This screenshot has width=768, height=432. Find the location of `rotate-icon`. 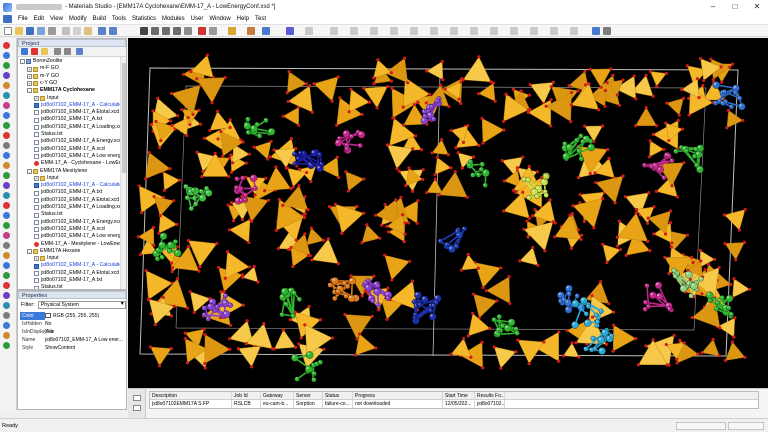

rotate-icon is located at coordinates (155, 31).